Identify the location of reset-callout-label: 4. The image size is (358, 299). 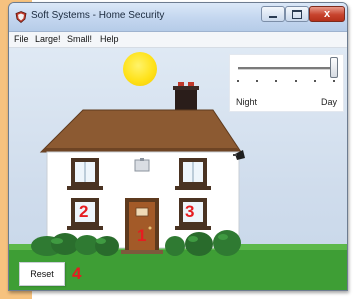
(77, 273).